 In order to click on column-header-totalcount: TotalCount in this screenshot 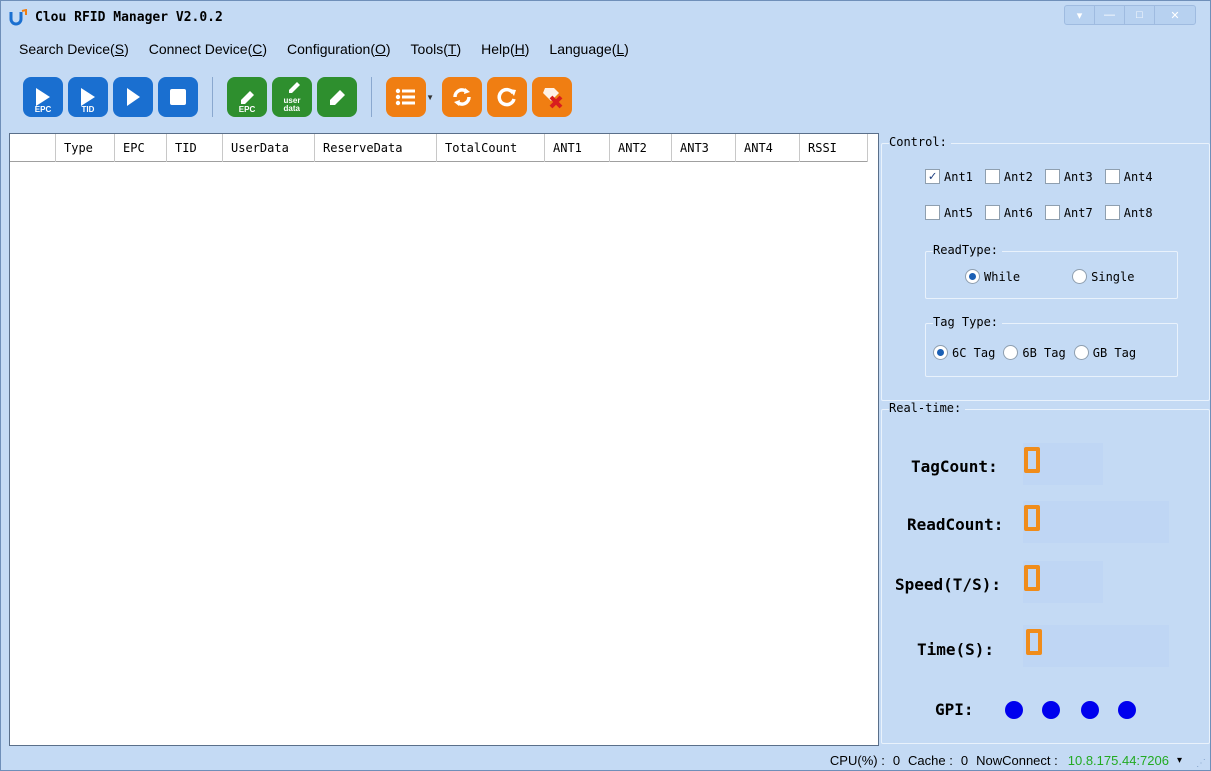, I will do `click(491, 148)`.